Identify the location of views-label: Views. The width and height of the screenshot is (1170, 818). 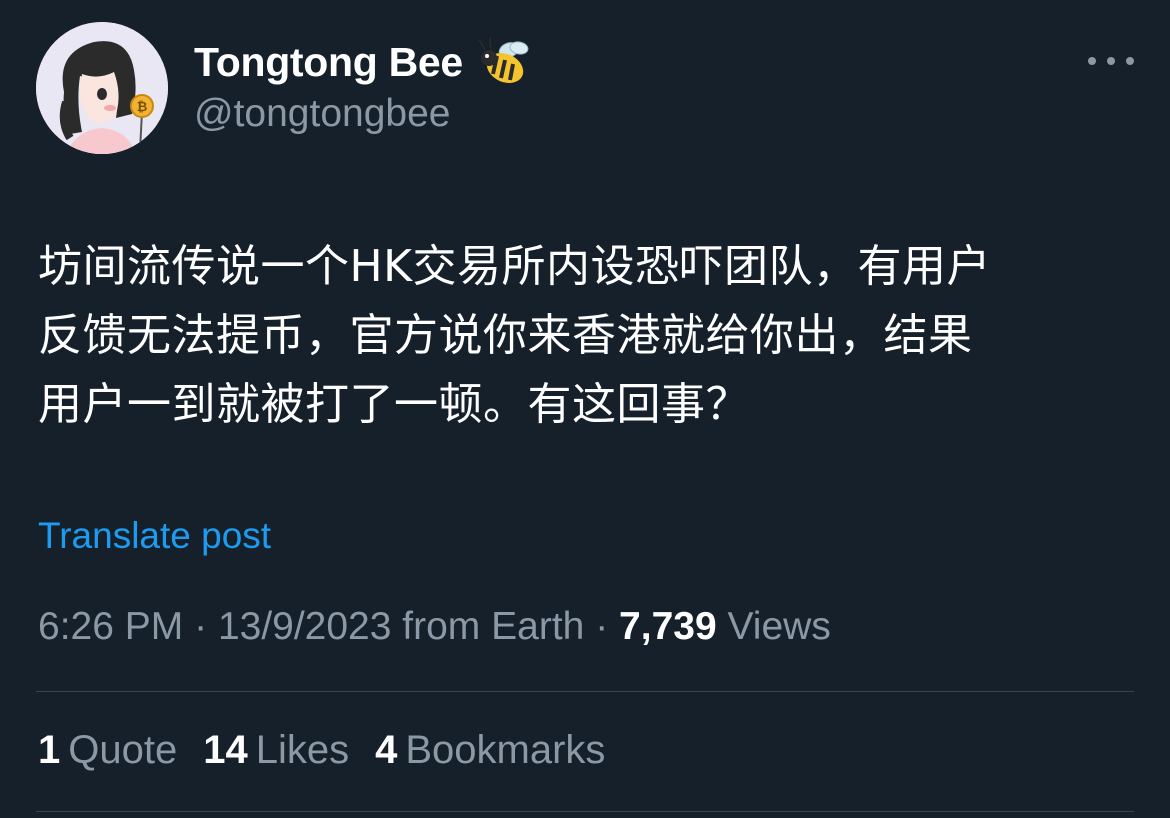
(779, 626).